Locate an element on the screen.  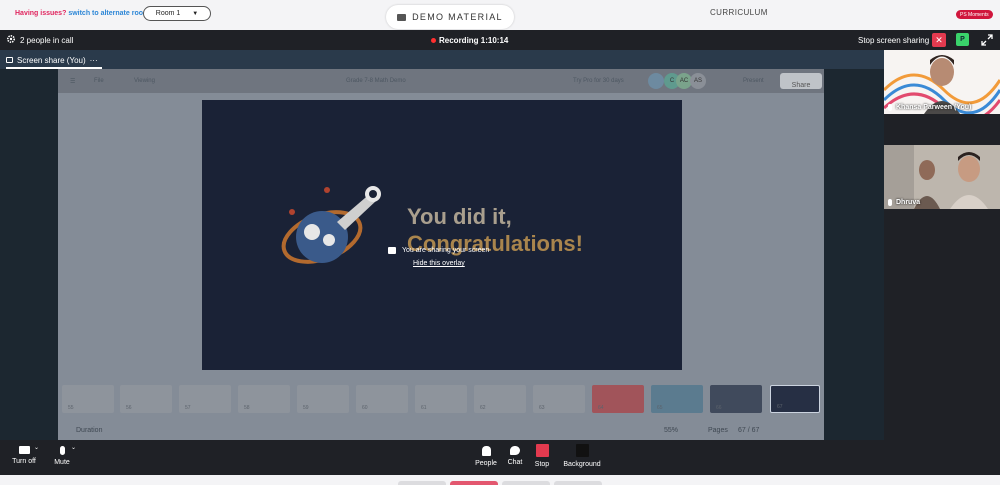
chevron-down-icon: ▼ is located at coordinates (195, 13).